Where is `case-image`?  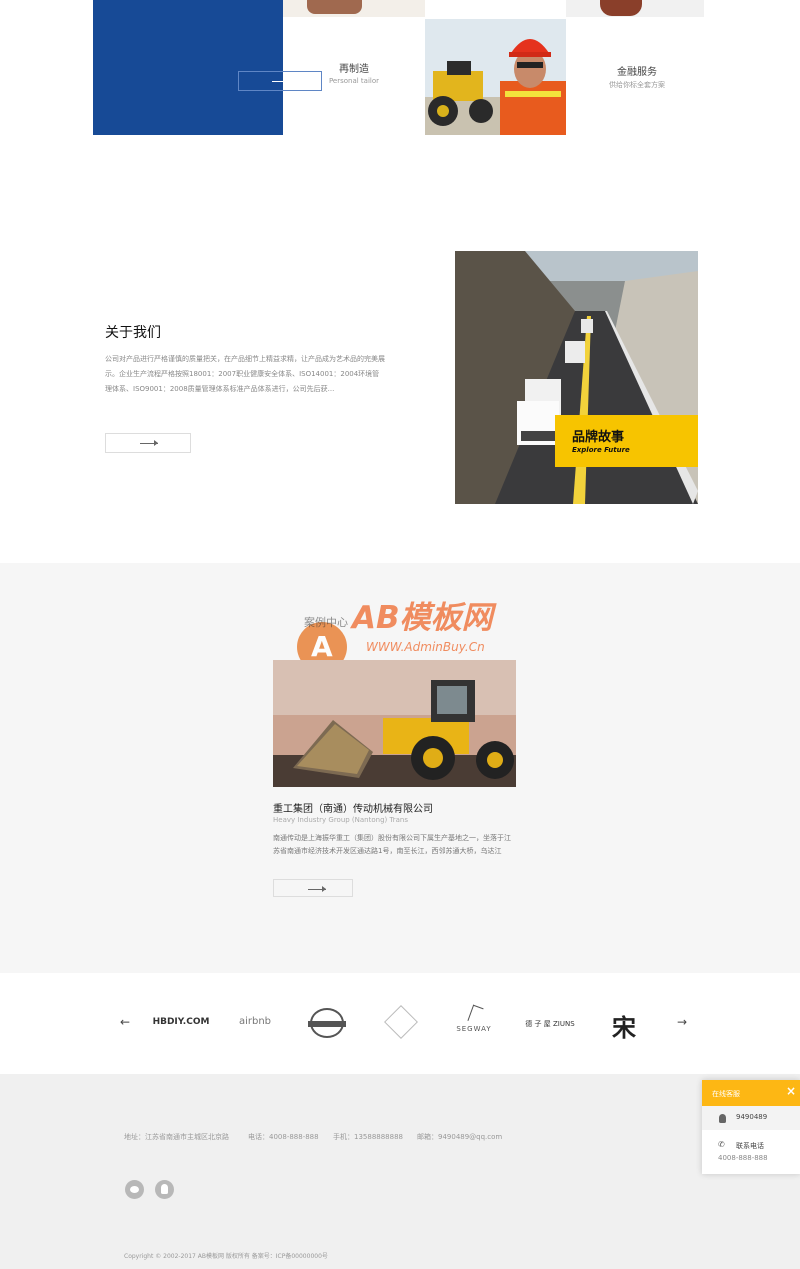
case-image is located at coordinates (394, 723).